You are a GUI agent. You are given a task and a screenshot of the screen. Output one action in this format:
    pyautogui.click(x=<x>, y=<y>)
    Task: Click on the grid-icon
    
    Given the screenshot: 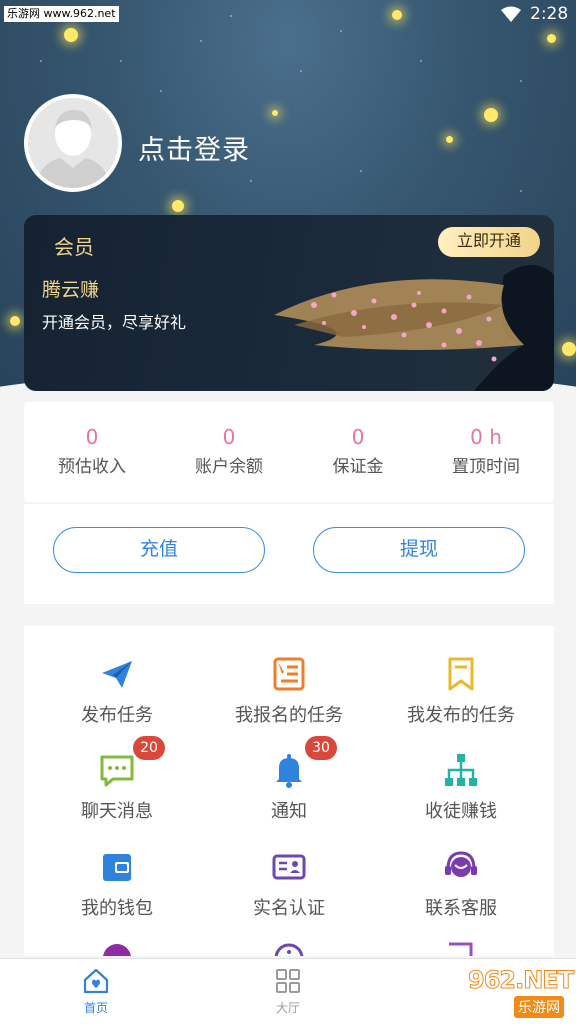 What is the action you would take?
    pyautogui.click(x=288, y=981)
    